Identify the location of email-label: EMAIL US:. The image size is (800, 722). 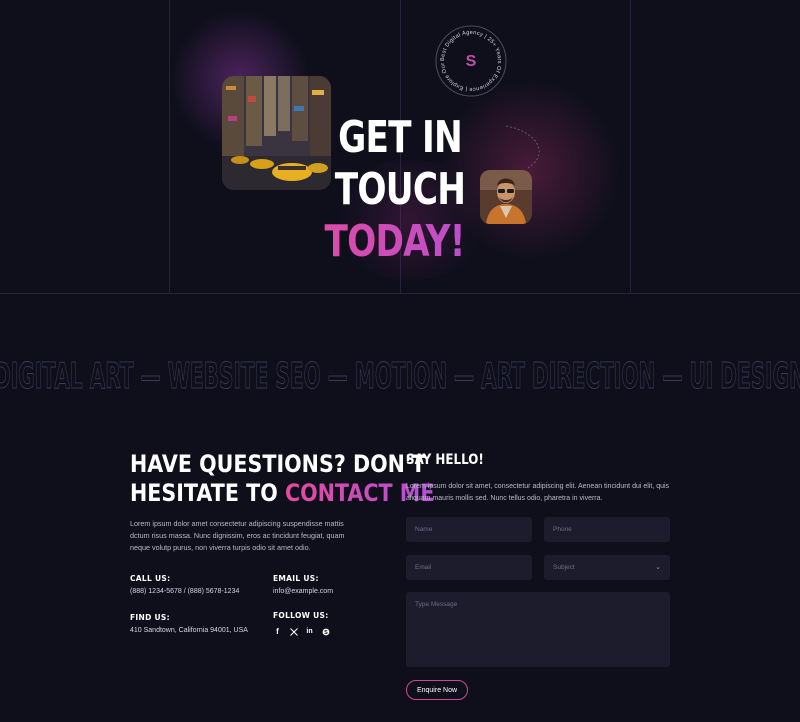
(296, 578).